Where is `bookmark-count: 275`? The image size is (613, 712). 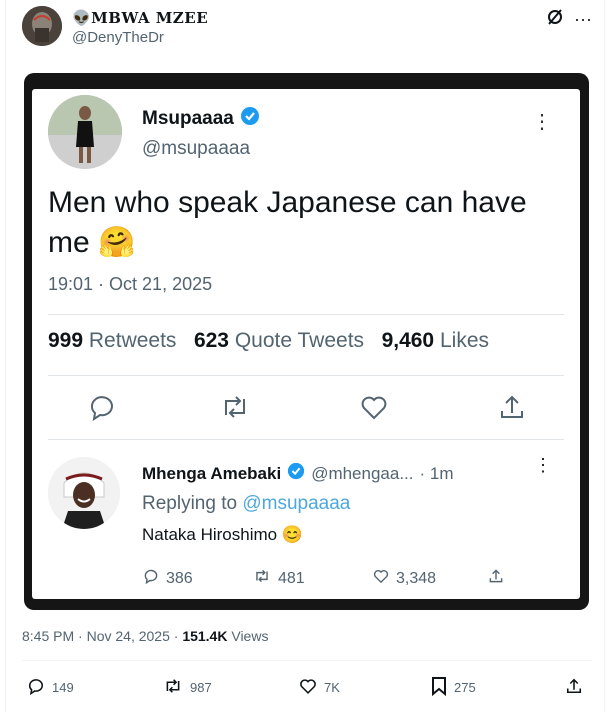
bookmark-count: 275 is located at coordinates (465, 687).